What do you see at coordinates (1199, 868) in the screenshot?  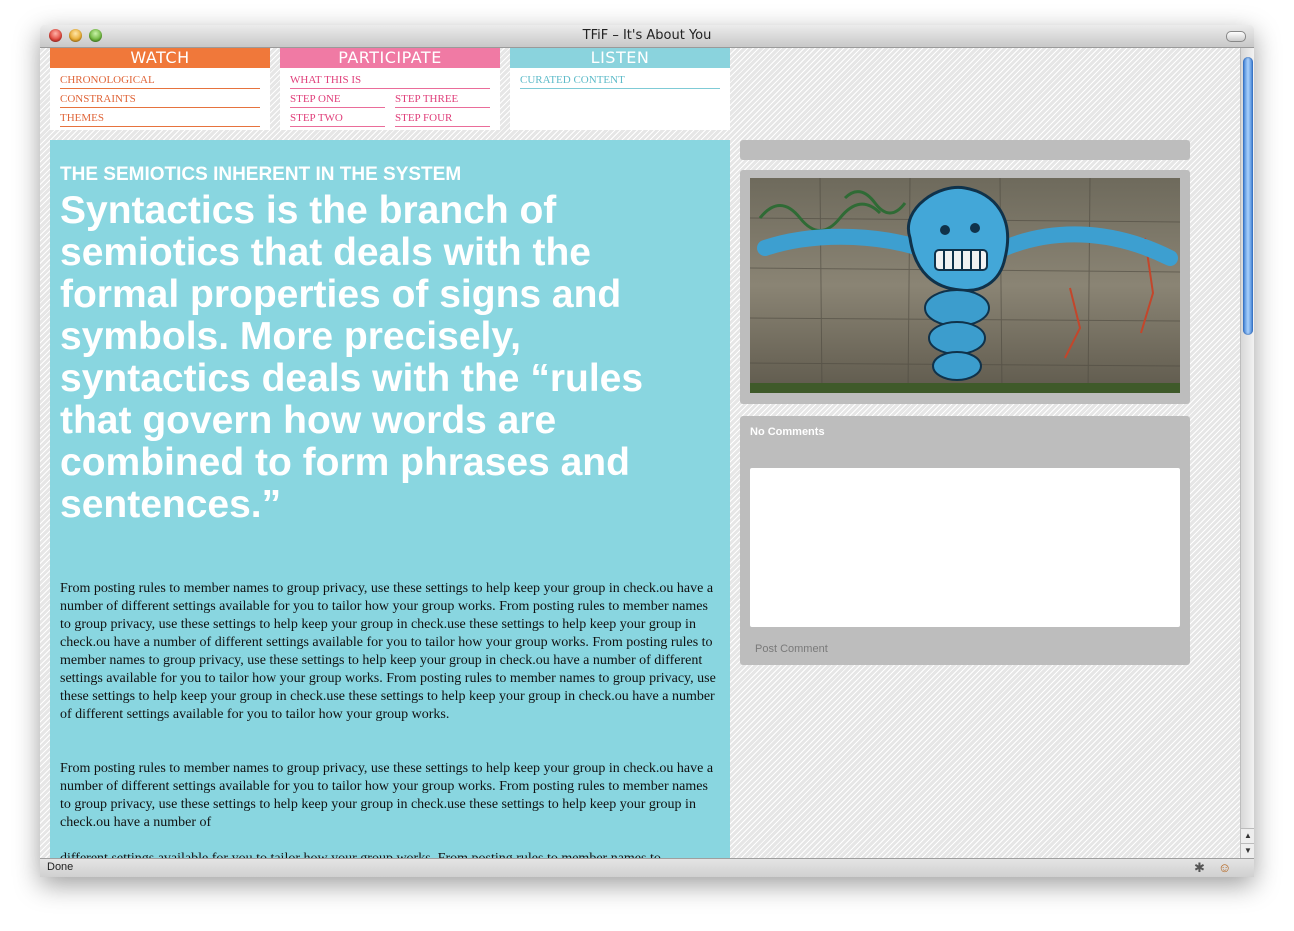 I see `bug-icon: ✱` at bounding box center [1199, 868].